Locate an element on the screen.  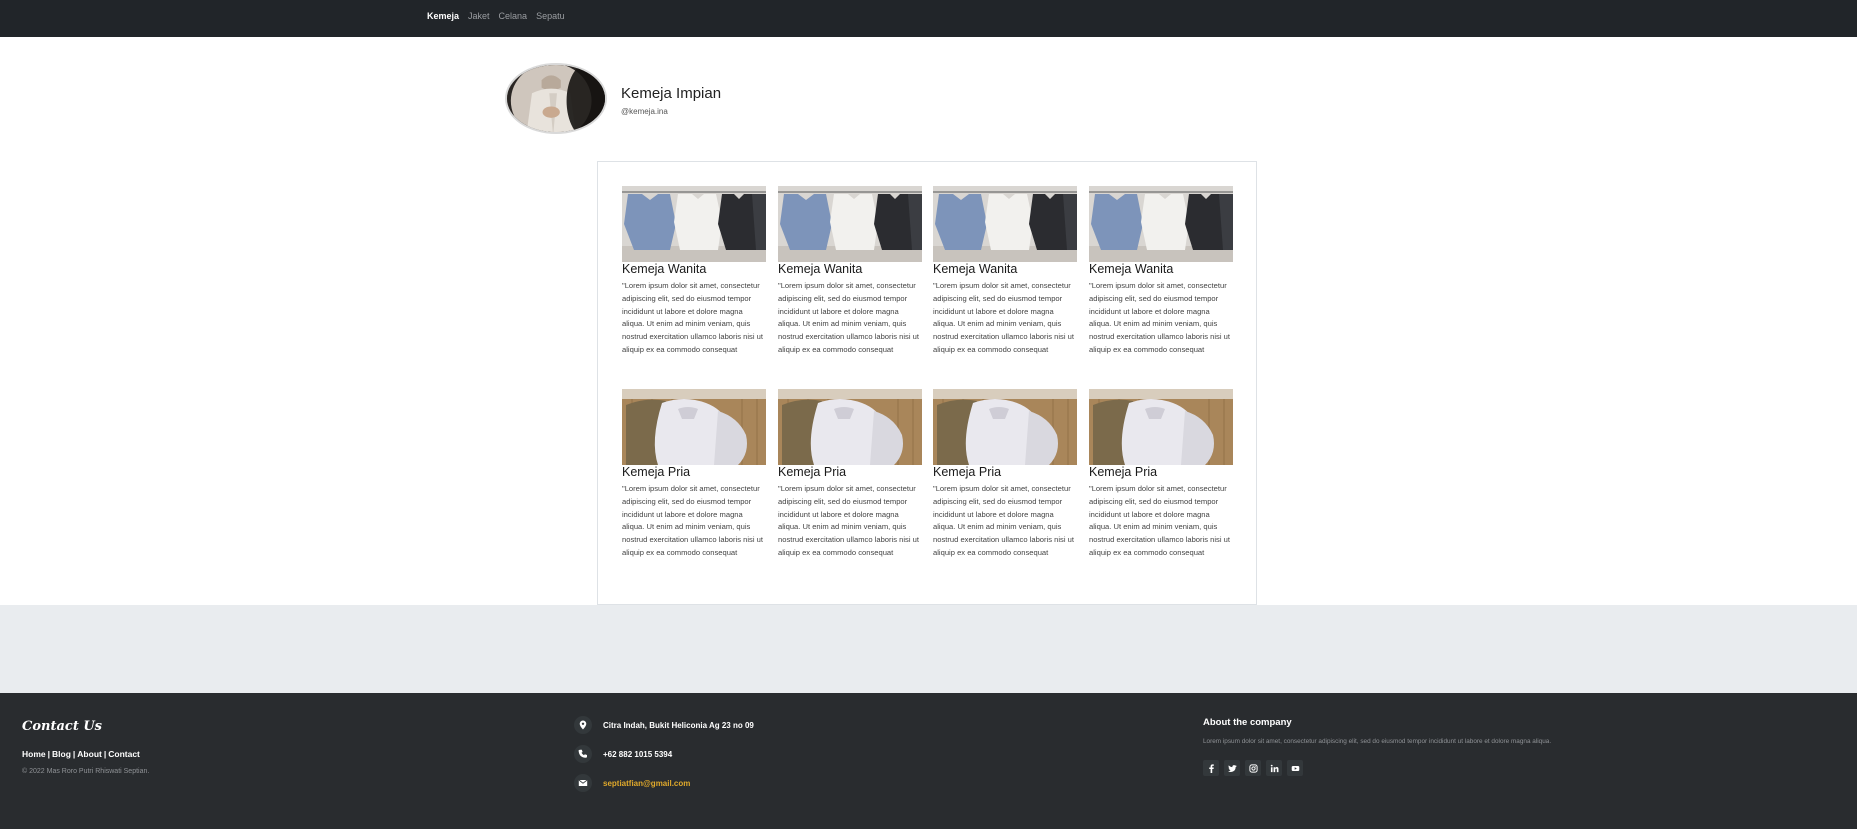
nav-link-jaket: Jaket is located at coordinates (479, 16).